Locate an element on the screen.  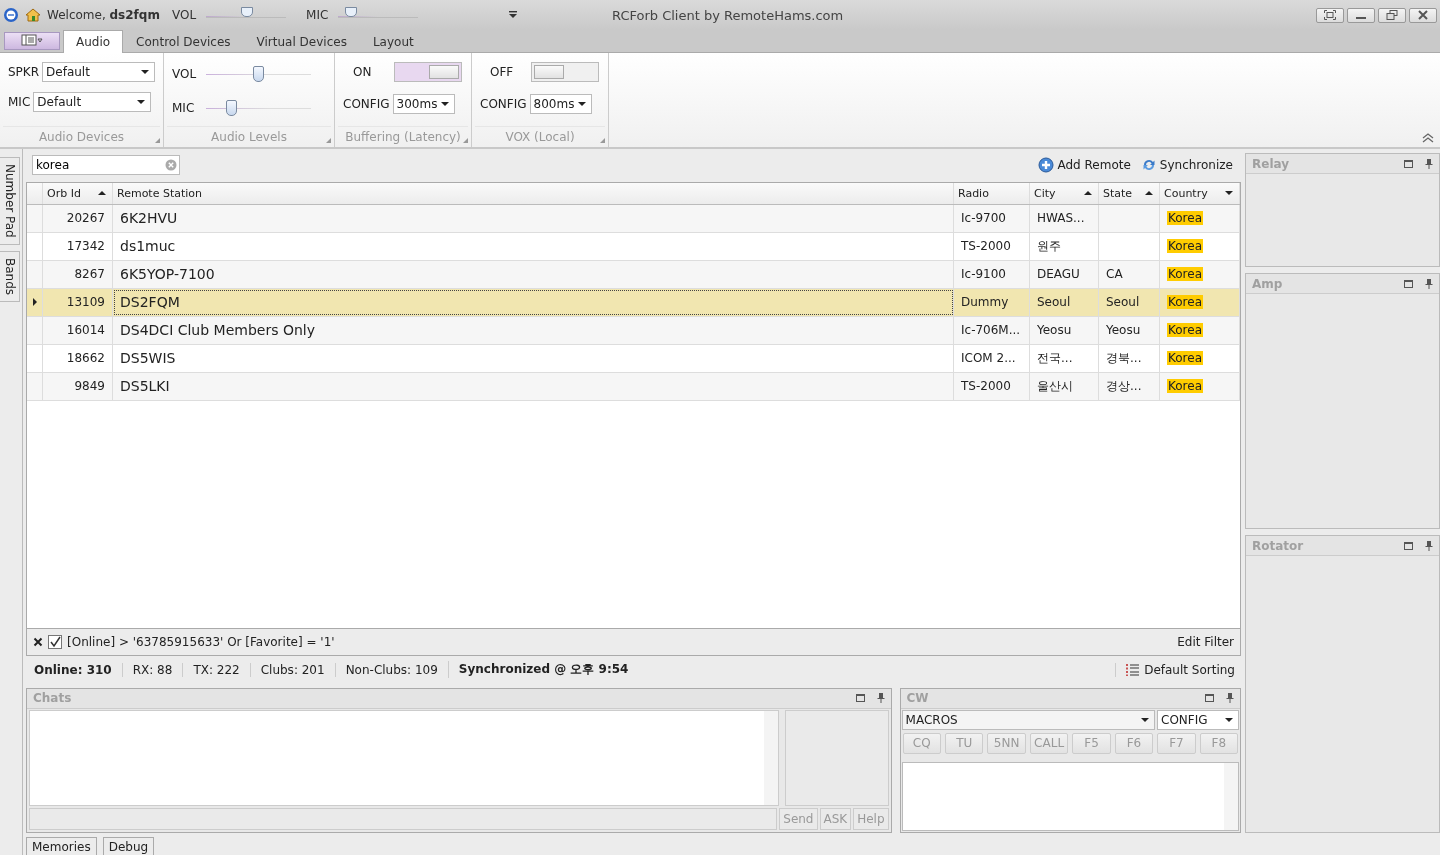
column-header: City is located at coordinates (1064, 193).